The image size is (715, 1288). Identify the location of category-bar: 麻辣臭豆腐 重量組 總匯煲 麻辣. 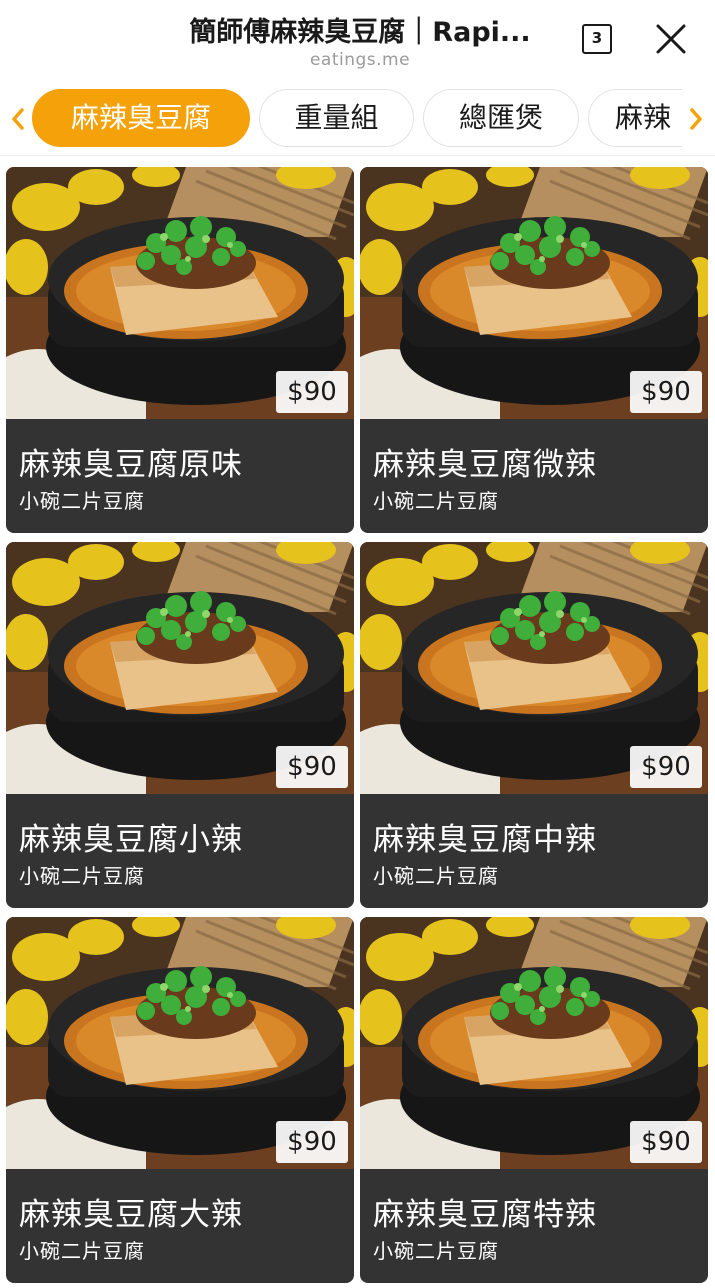
(357, 119).